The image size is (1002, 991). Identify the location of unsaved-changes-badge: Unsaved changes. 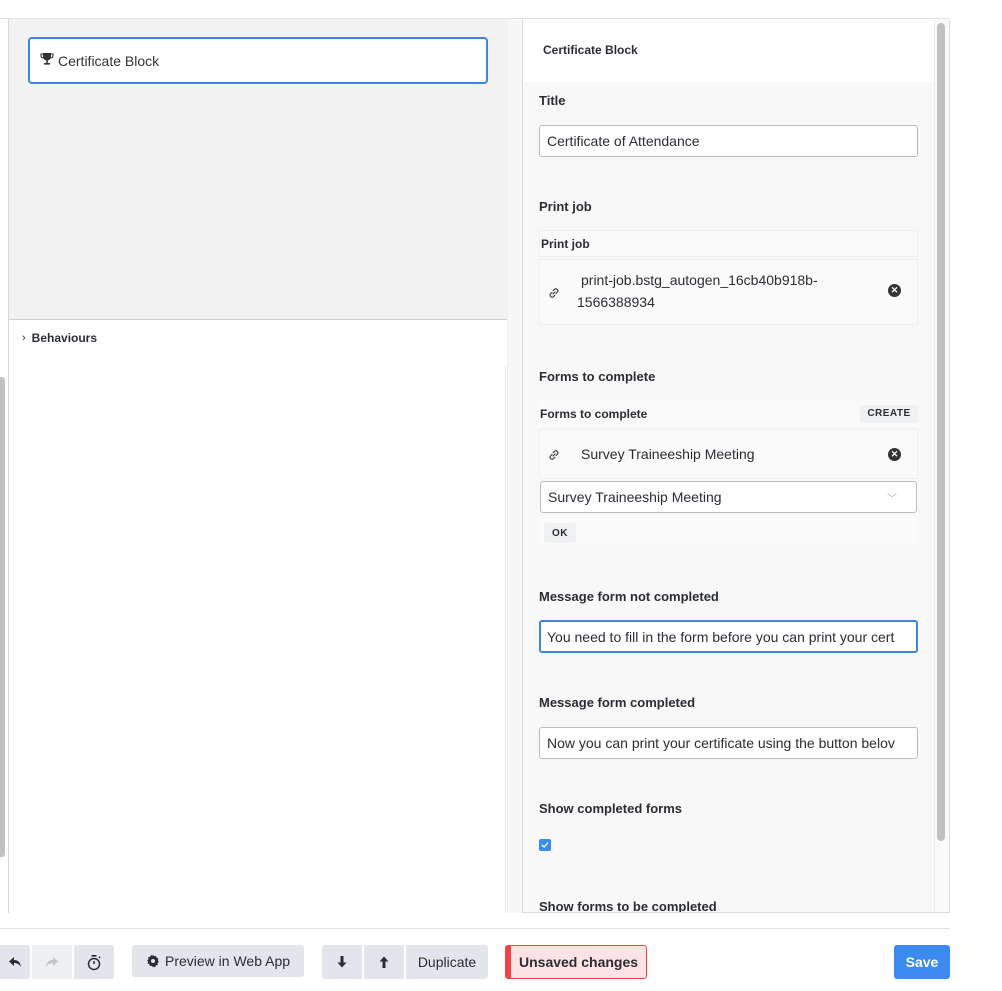
(576, 962).